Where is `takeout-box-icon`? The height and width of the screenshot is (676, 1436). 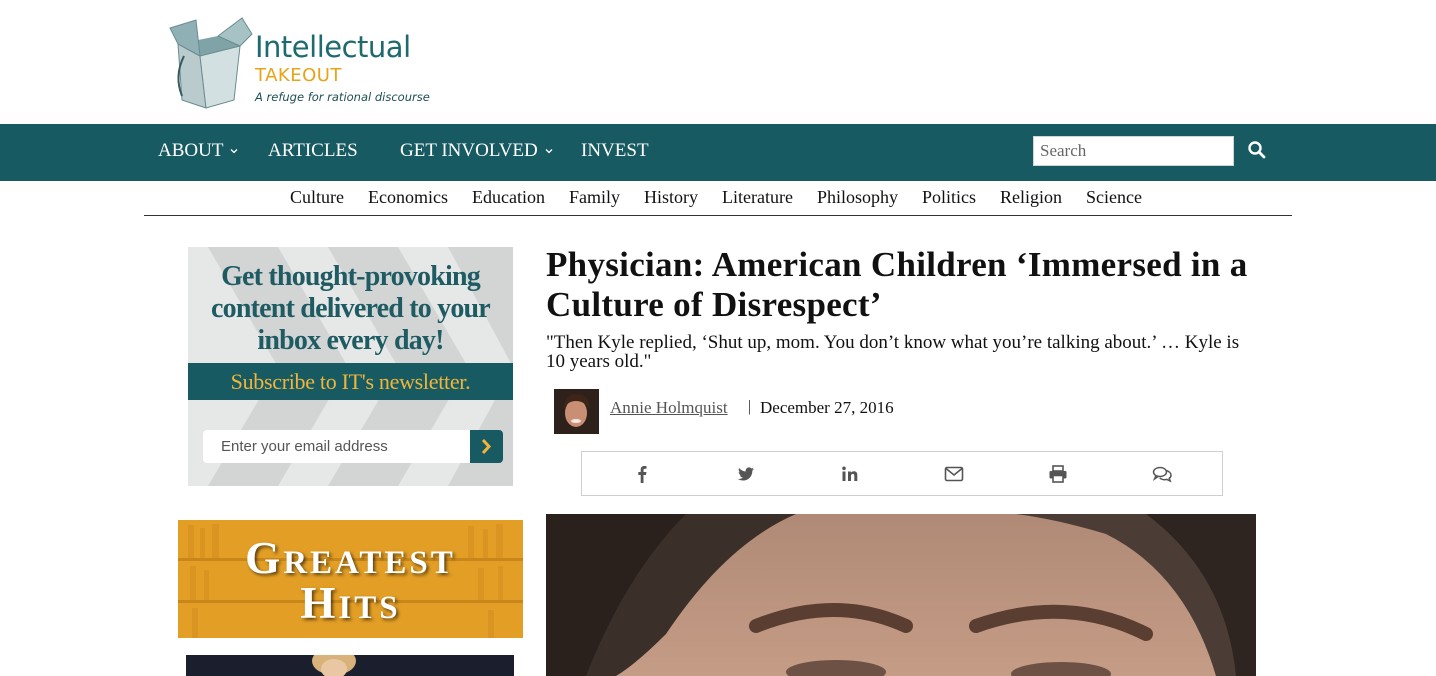 takeout-box-icon is located at coordinates (211, 63).